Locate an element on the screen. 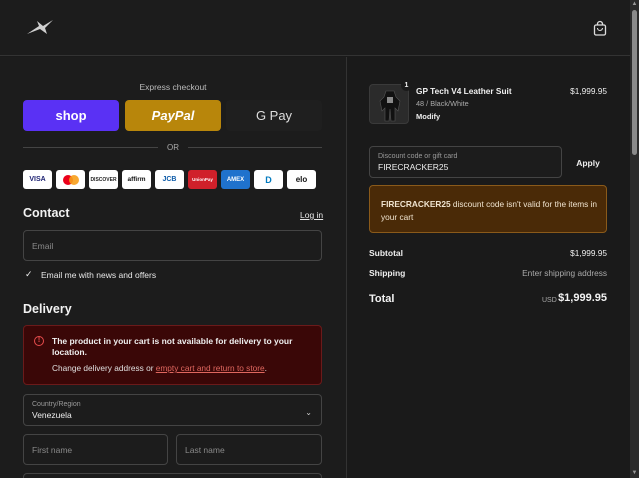 The width and height of the screenshot is (639, 478). total-value: $1,999.95 is located at coordinates (582, 298).